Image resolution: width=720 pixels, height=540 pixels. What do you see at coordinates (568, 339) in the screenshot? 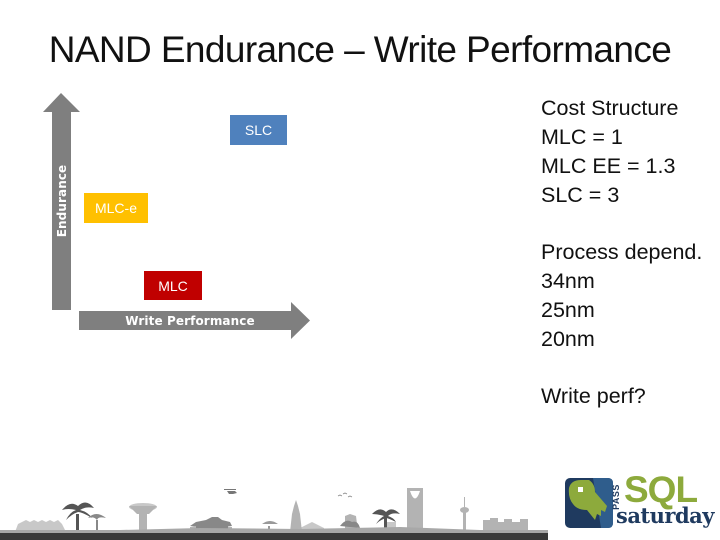
I see `process-line: 20nm` at bounding box center [568, 339].